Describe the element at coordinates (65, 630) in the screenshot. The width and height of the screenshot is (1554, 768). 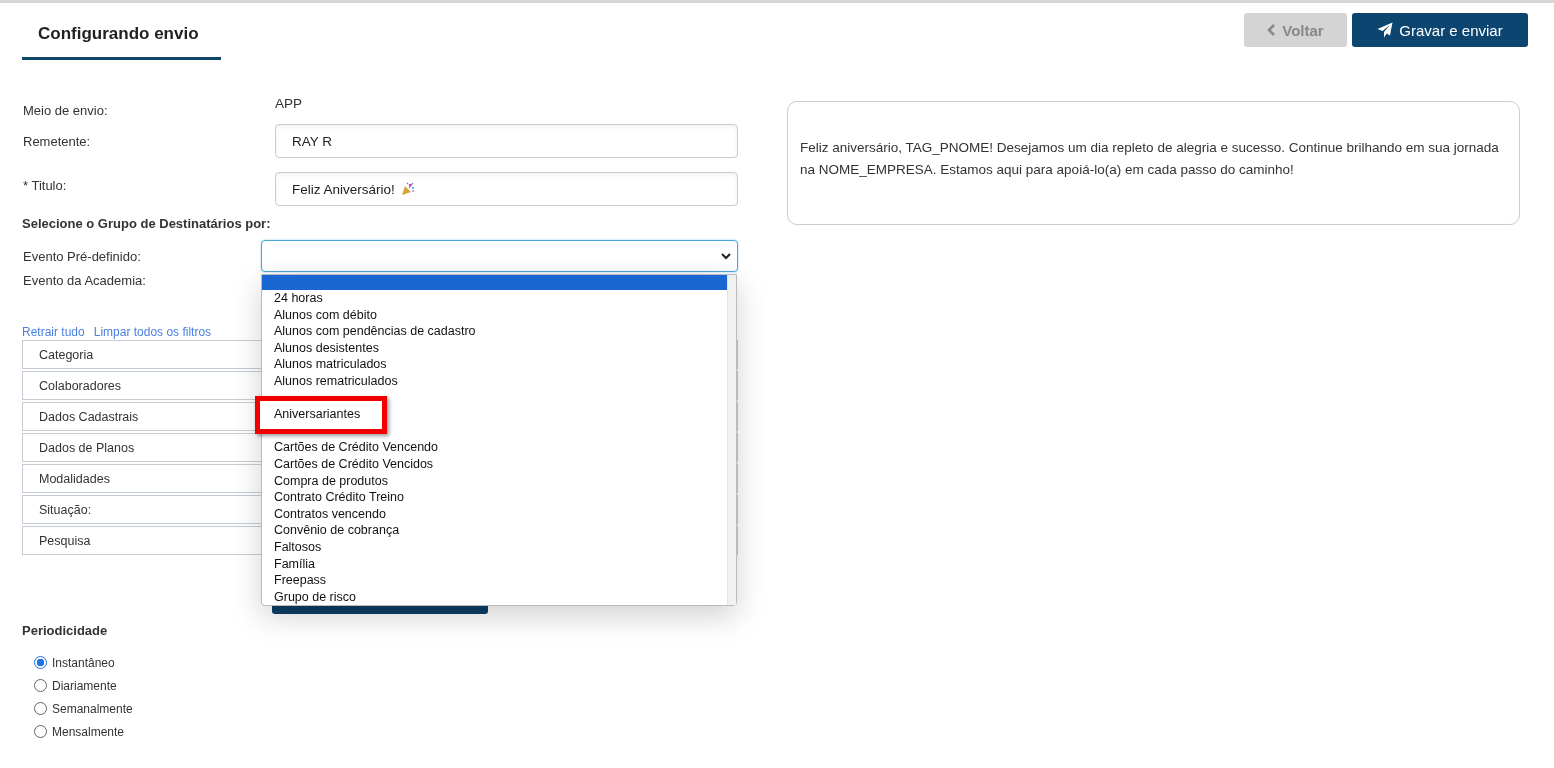
I see `section-heading: Periodicidade` at that location.